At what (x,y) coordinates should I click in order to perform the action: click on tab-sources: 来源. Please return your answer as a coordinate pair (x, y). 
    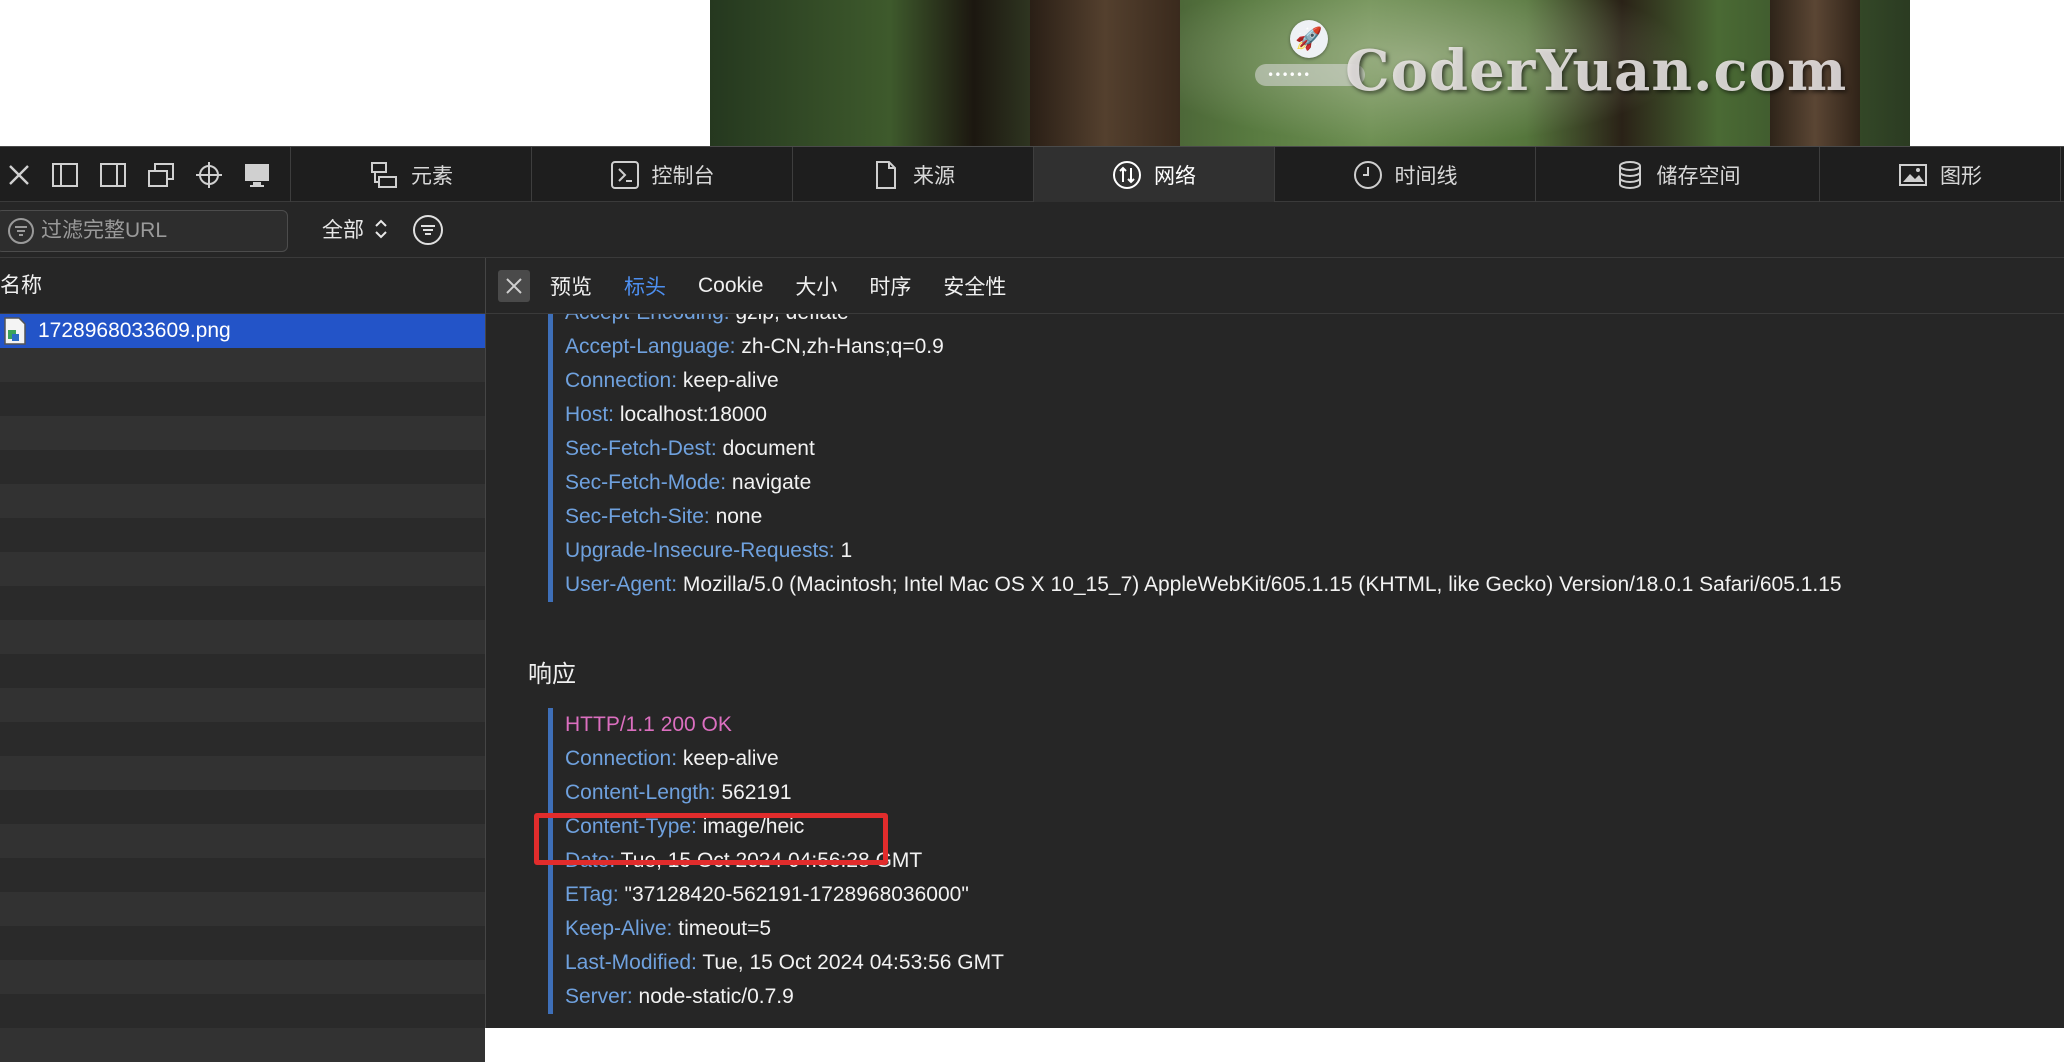
    Looking at the image, I should click on (913, 174).